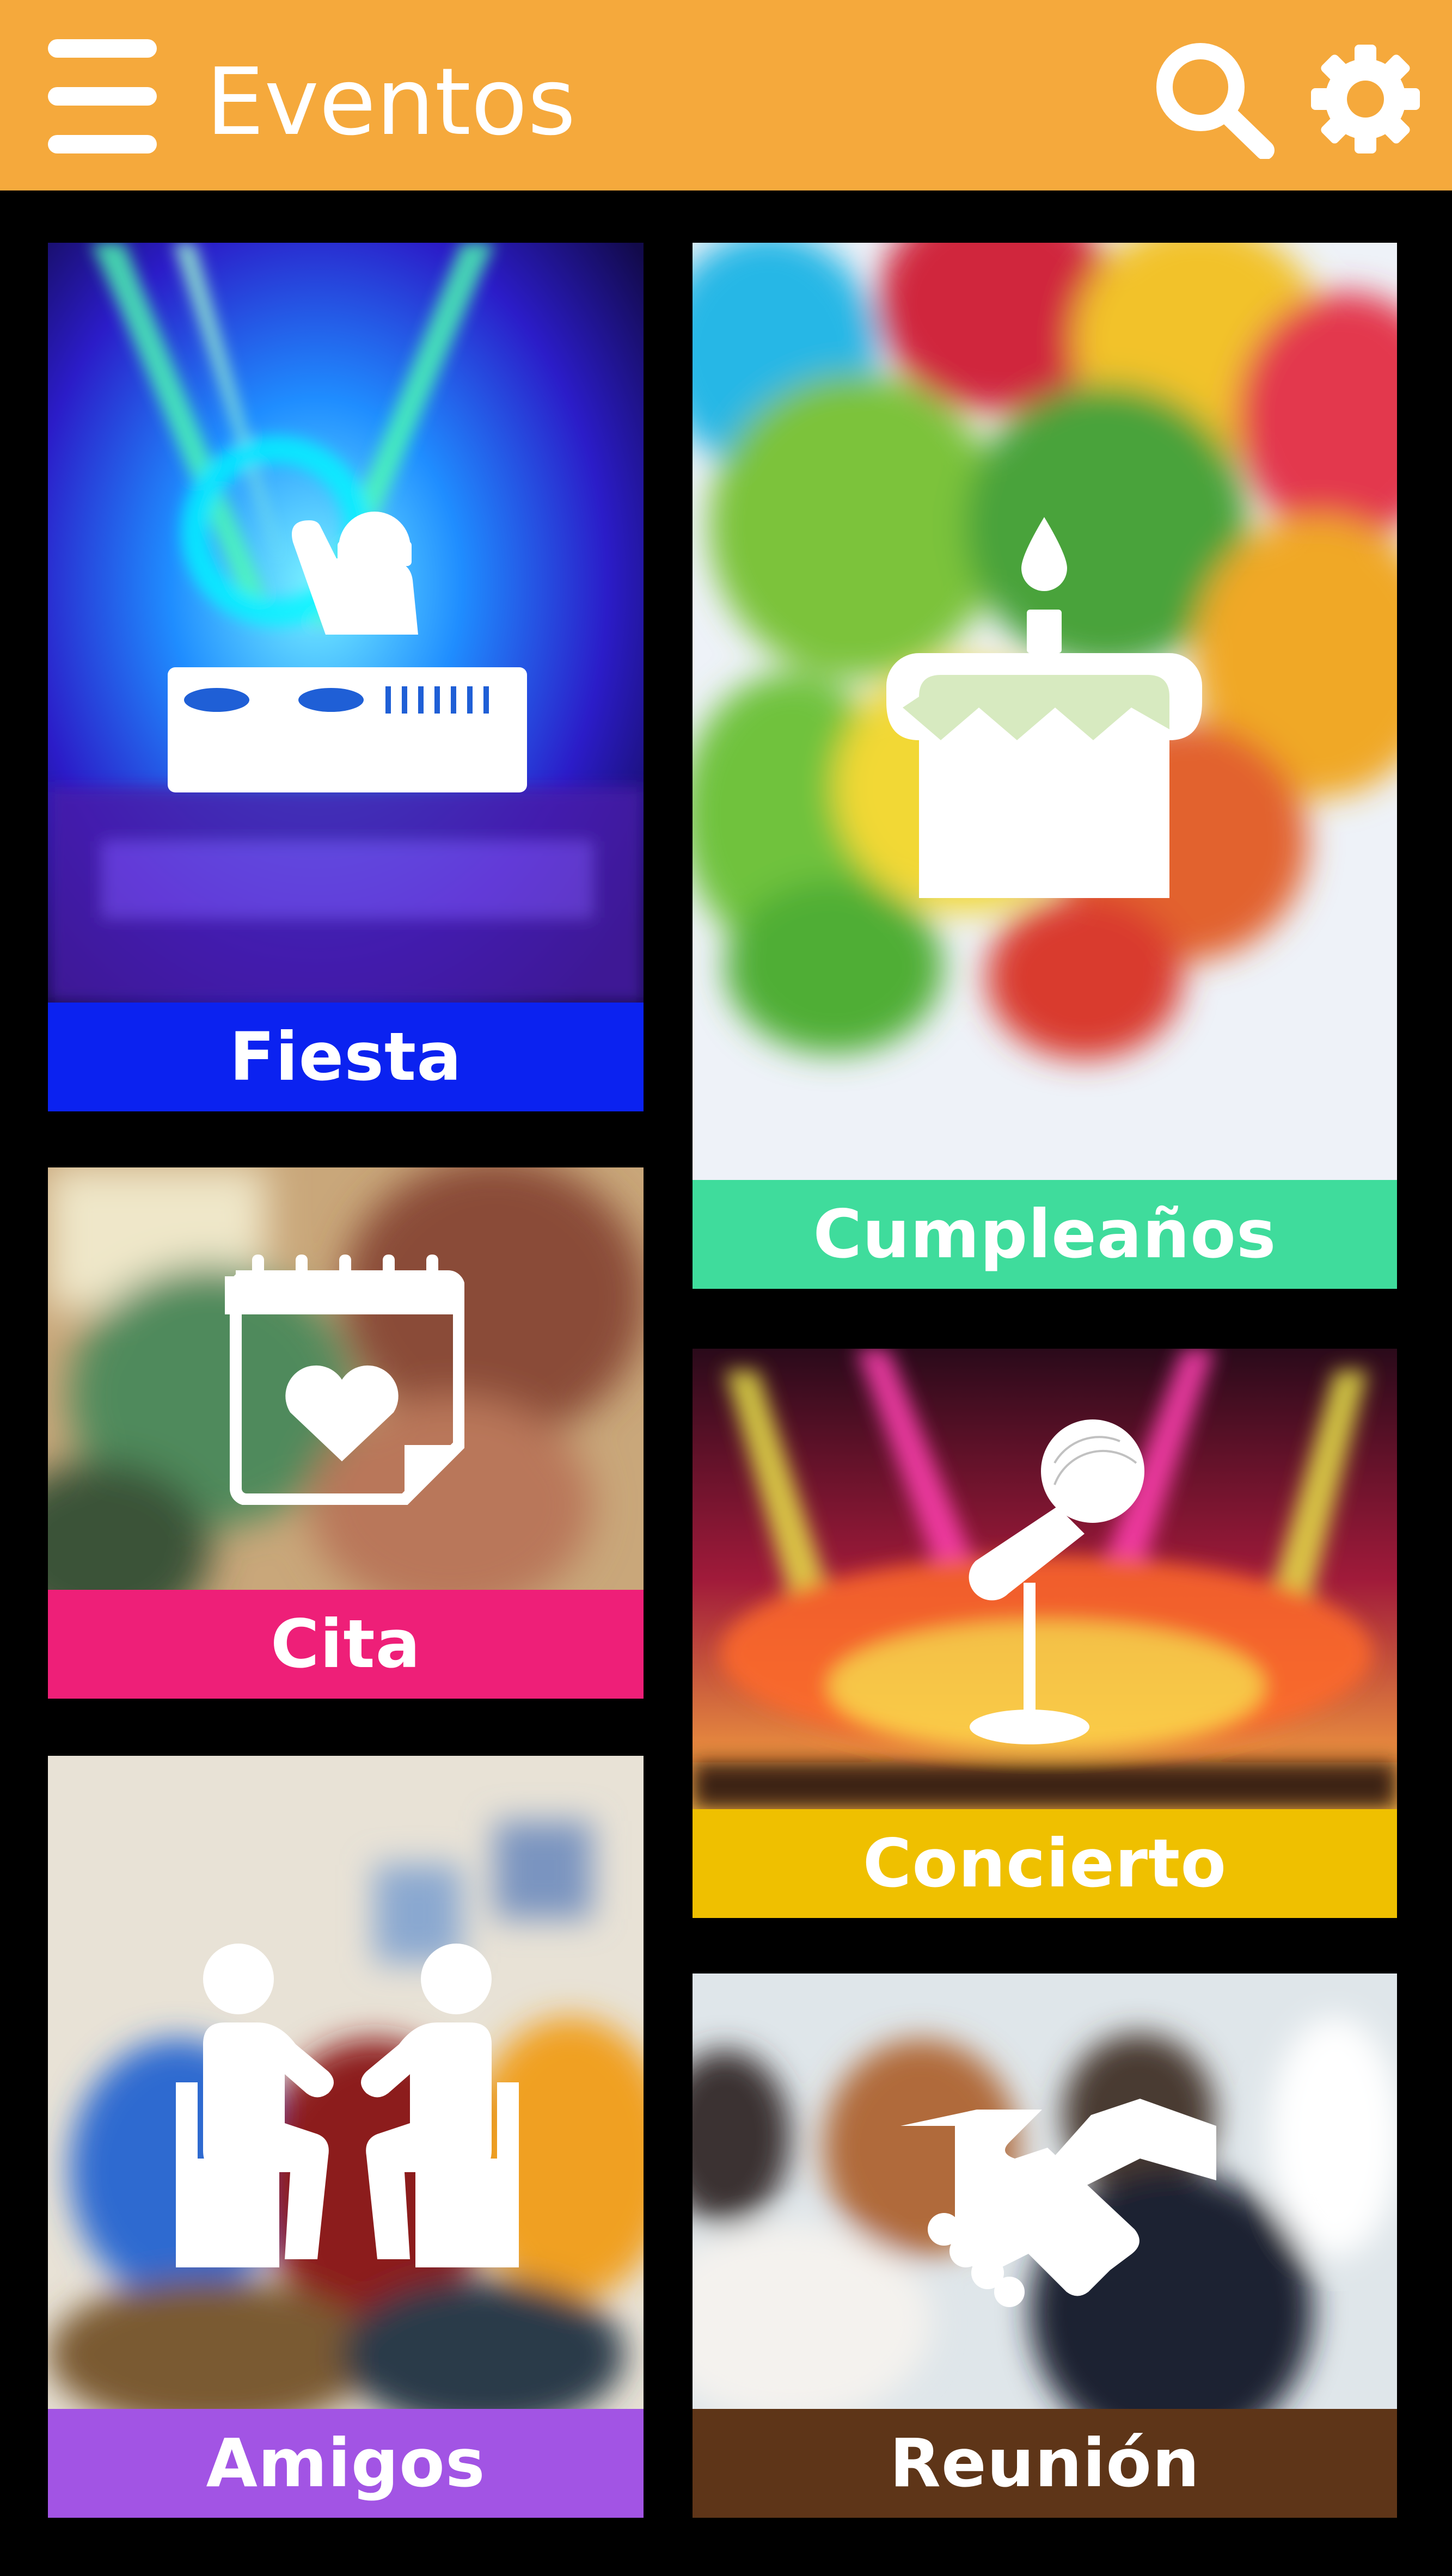  Describe the element at coordinates (347, 2105) in the screenshot. I see `friends-icon` at that location.